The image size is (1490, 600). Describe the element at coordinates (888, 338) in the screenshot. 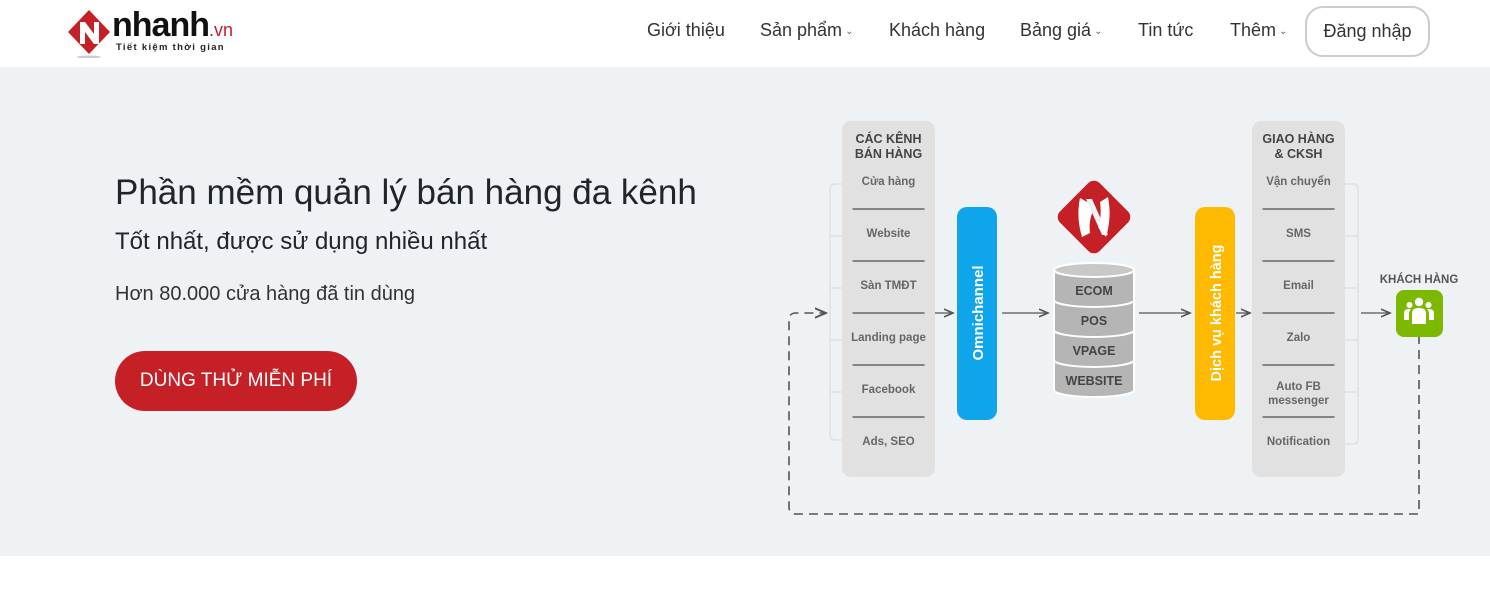

I see `sales-channel-item: Landing page` at that location.